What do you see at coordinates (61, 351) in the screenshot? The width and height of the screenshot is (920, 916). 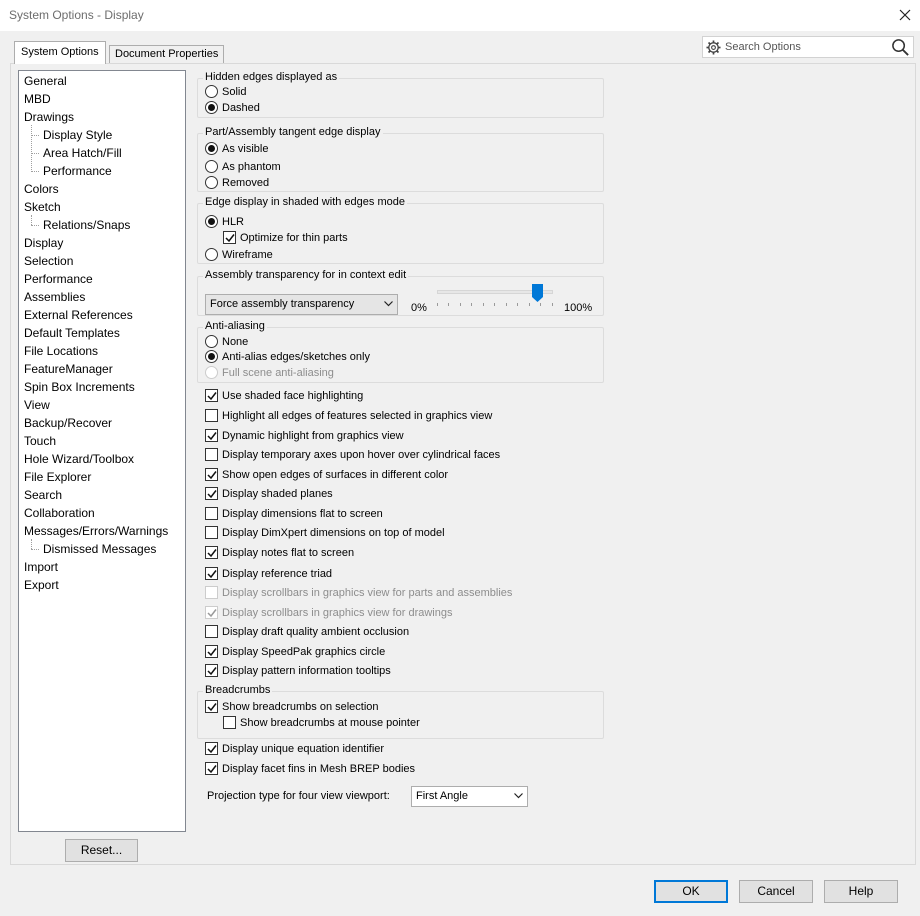 I see `tree-item-file-locations: File Locations` at bounding box center [61, 351].